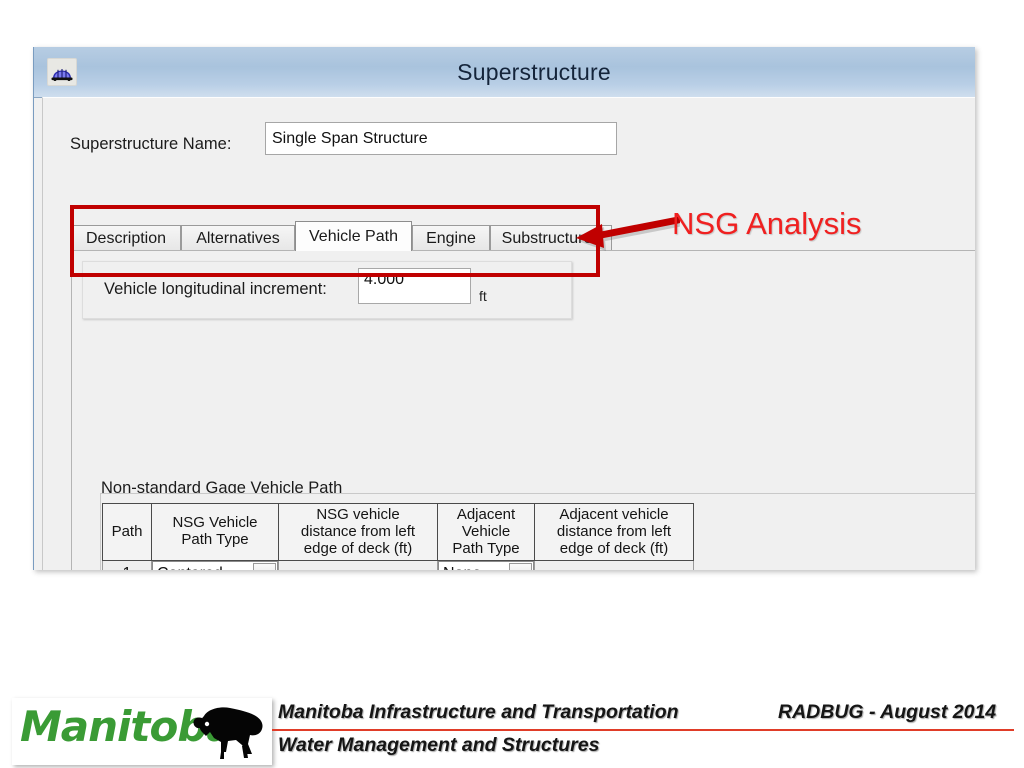 This screenshot has width=1024, height=768. What do you see at coordinates (483, 296) in the screenshot?
I see `longitudinal-increment-unit: ft` at bounding box center [483, 296].